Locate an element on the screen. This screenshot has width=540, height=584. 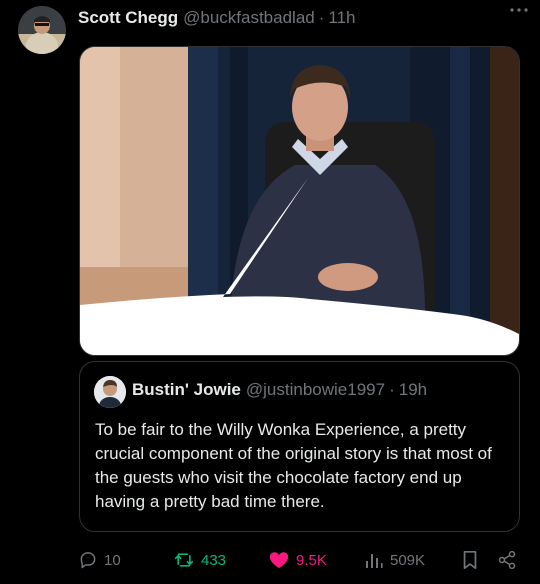
quoted-timestamp: 19h is located at coordinates (413, 390).